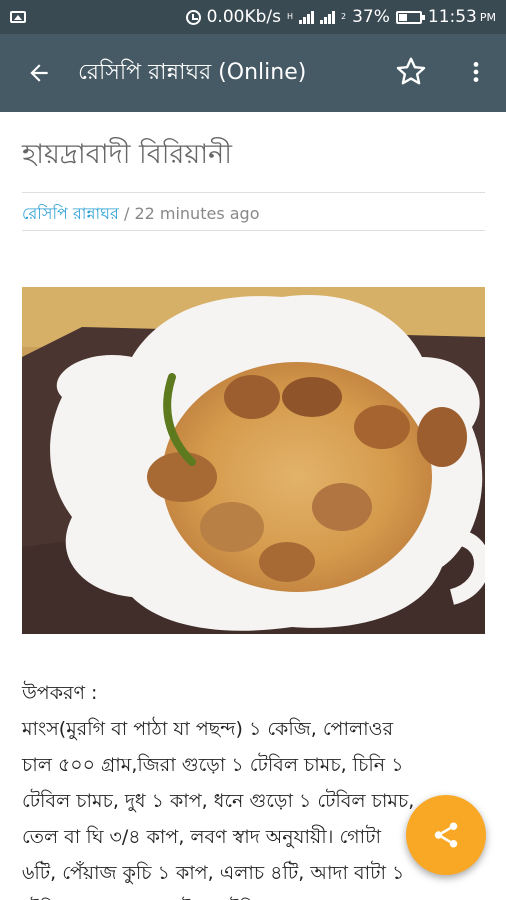 Image resolution: width=506 pixels, height=900 pixels. What do you see at coordinates (257, 895) in the screenshot?
I see `body-line: টেবিল চামচ, রসুন বাটা ১ টেবিল চামচ` at bounding box center [257, 895].